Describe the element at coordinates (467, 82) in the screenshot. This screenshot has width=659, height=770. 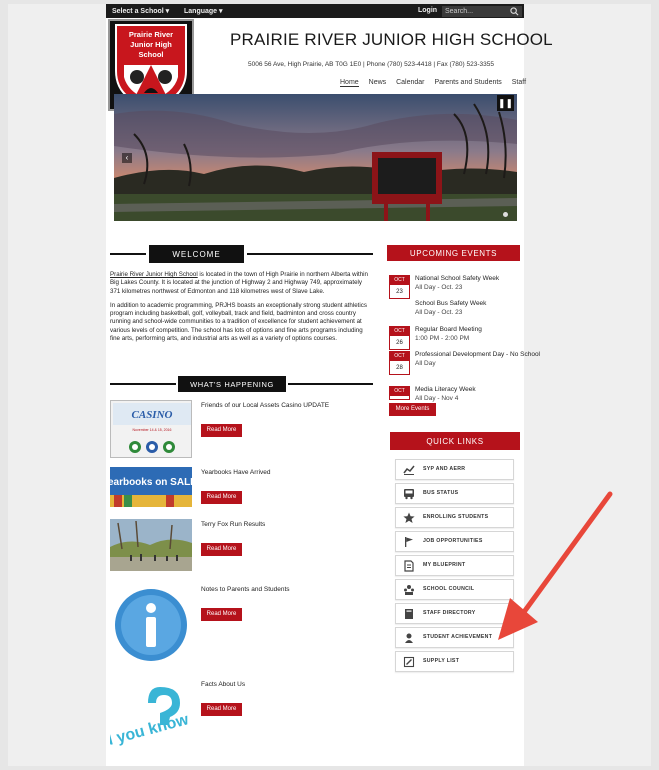
I see `nav-parents-and-students: Parents and Students` at that location.